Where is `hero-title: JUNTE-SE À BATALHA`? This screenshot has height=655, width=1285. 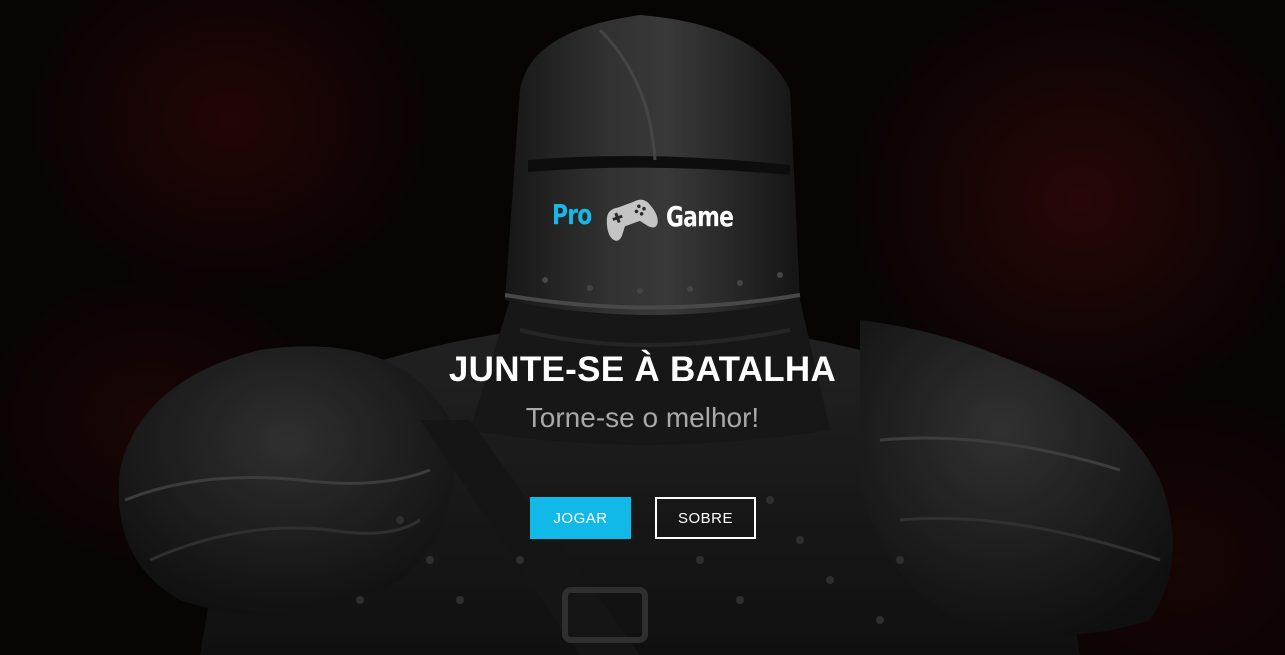
hero-title: JUNTE-SE À BATALHA is located at coordinates (642, 369).